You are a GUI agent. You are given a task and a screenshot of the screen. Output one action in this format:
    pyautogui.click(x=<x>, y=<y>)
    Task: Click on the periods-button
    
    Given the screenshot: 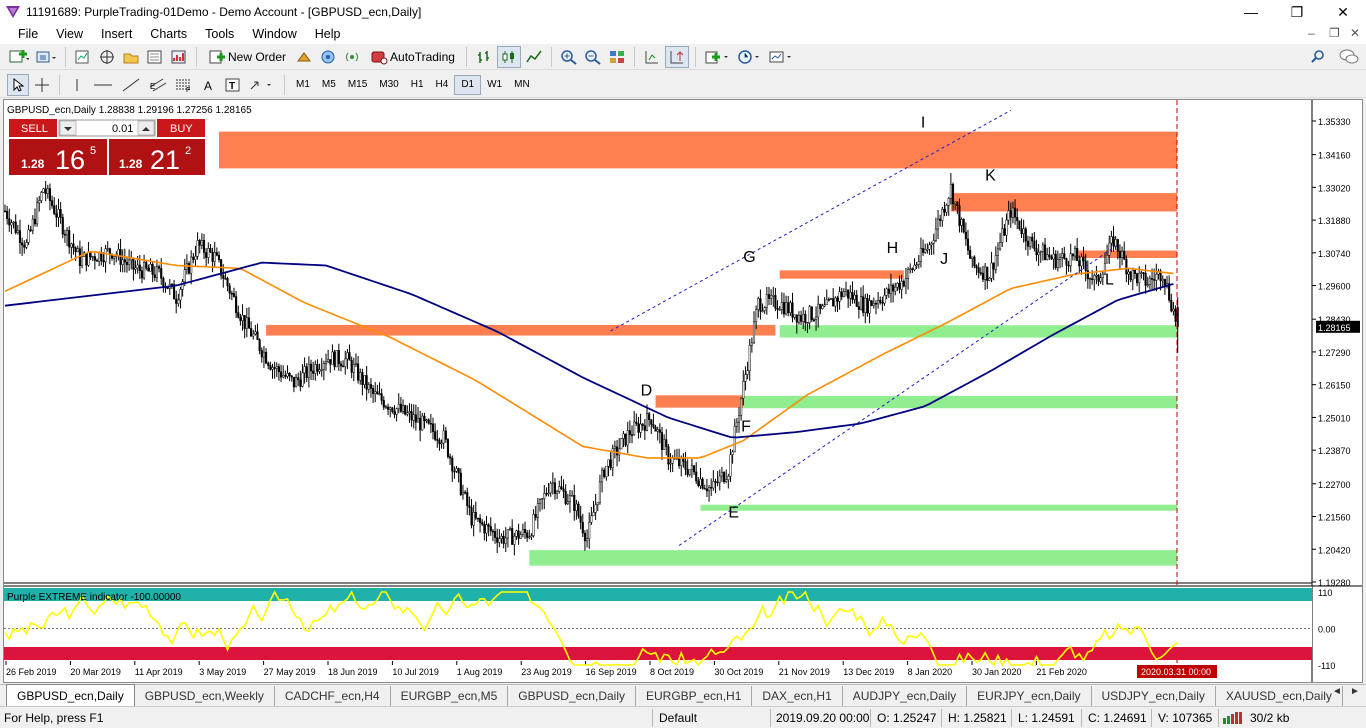 What is the action you would take?
    pyautogui.click(x=749, y=57)
    